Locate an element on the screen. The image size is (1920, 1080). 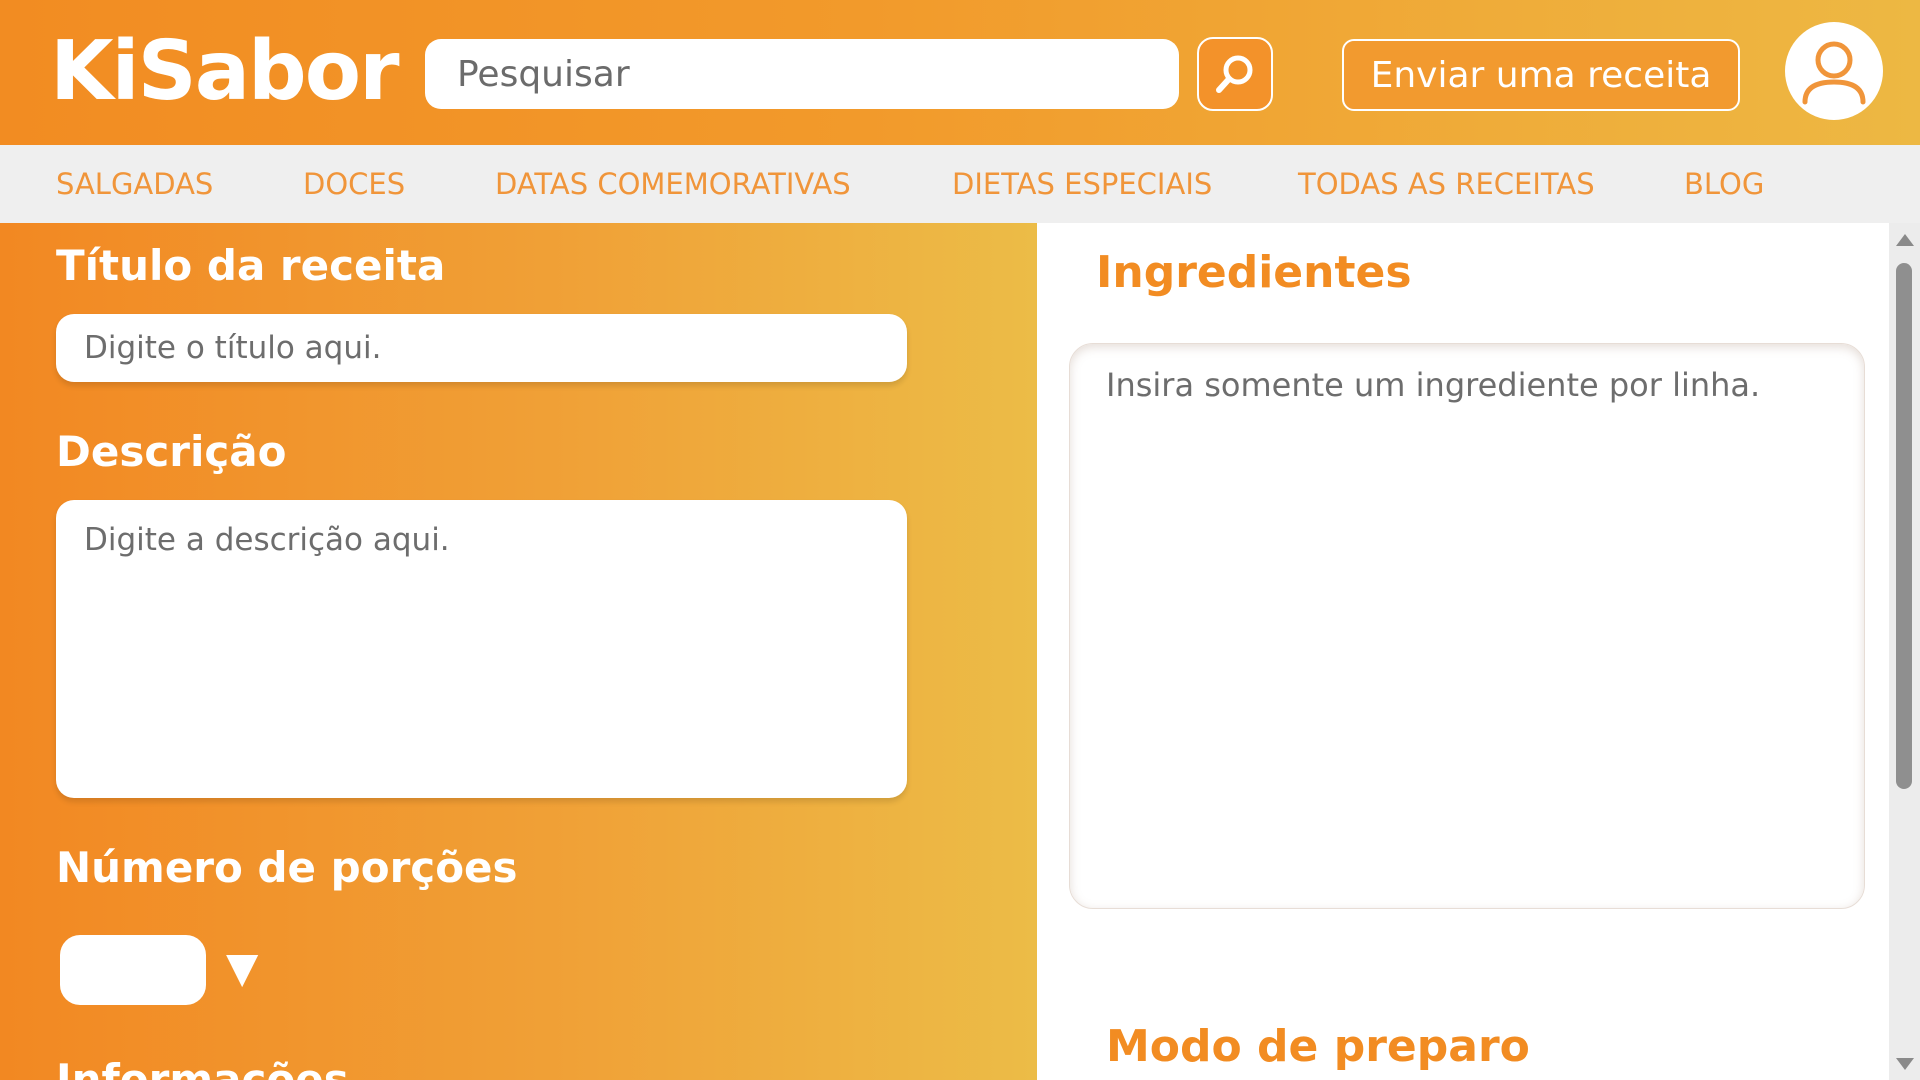
page-scrollbar is located at coordinates (1904, 651).